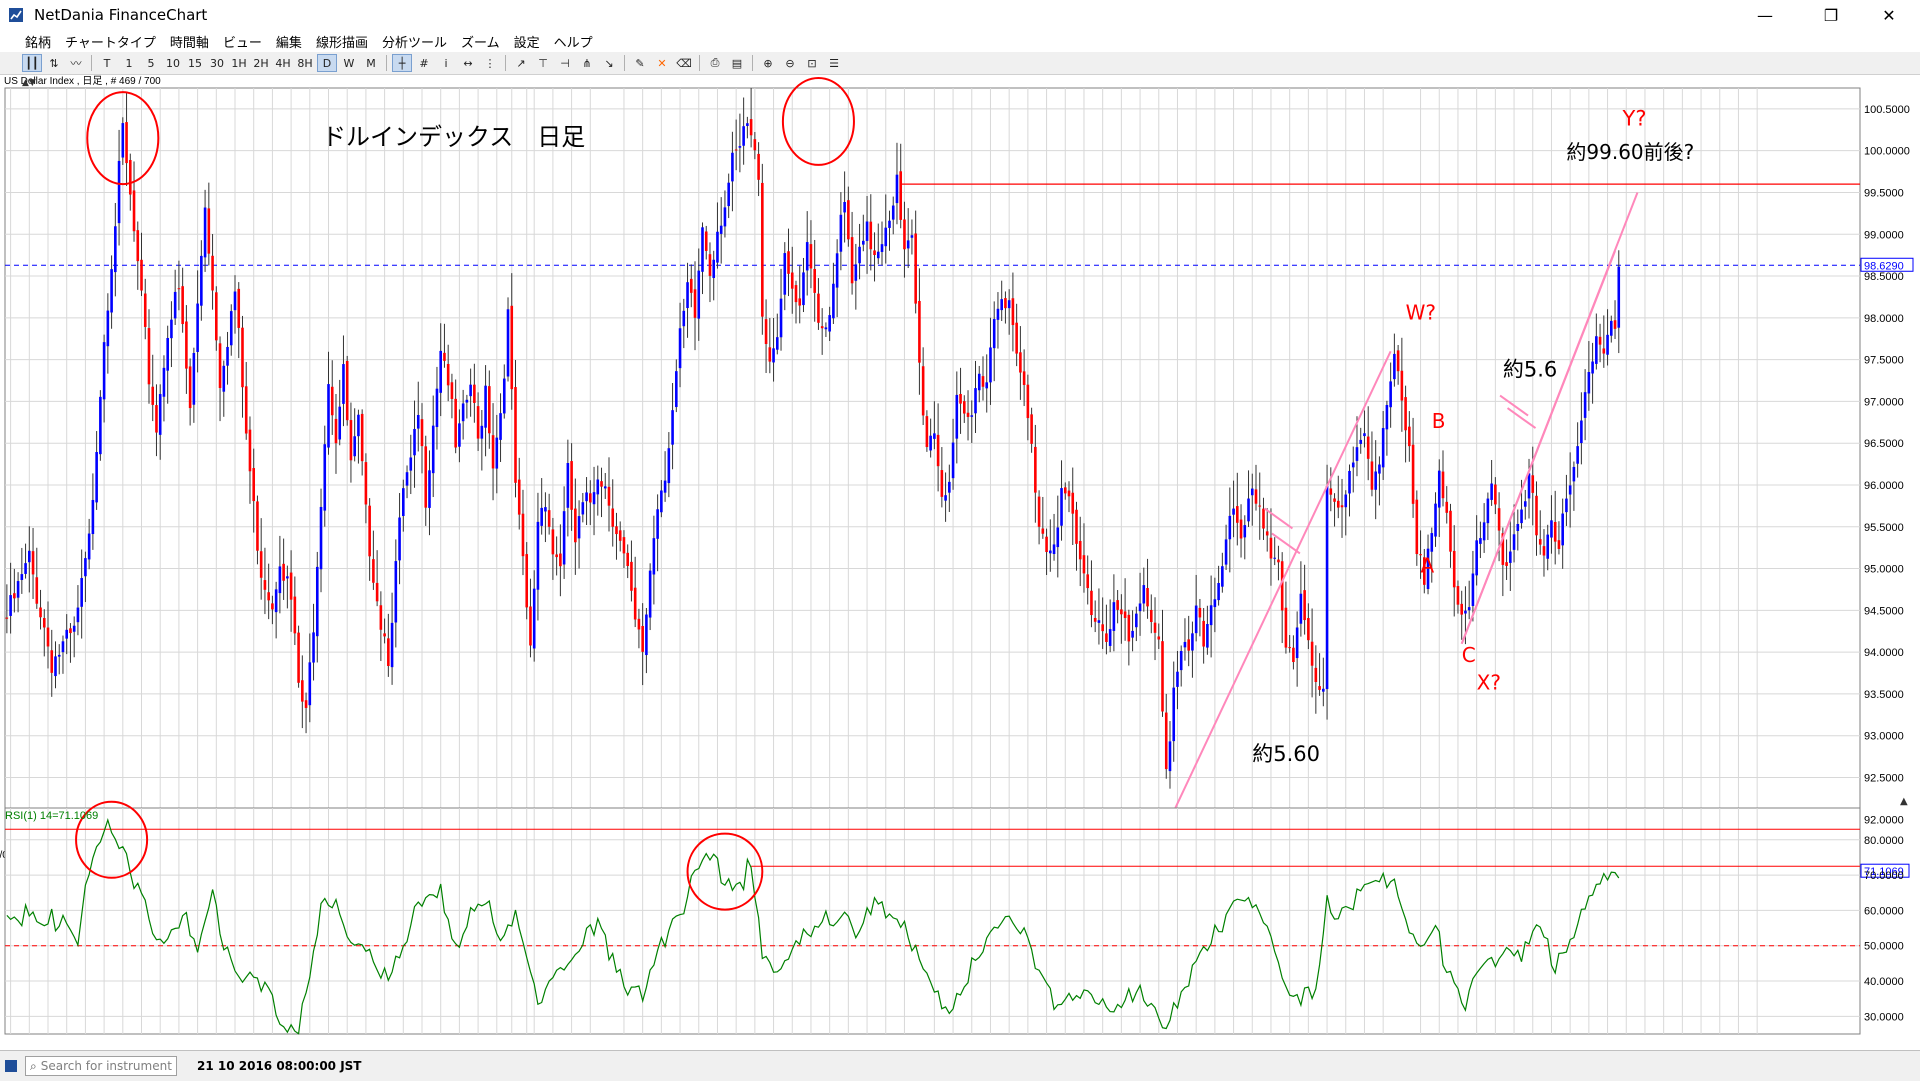 The height and width of the screenshot is (1081, 1920). Describe the element at coordinates (110, 41) in the screenshot. I see `menu-chart-type: チャートタイプ` at that location.